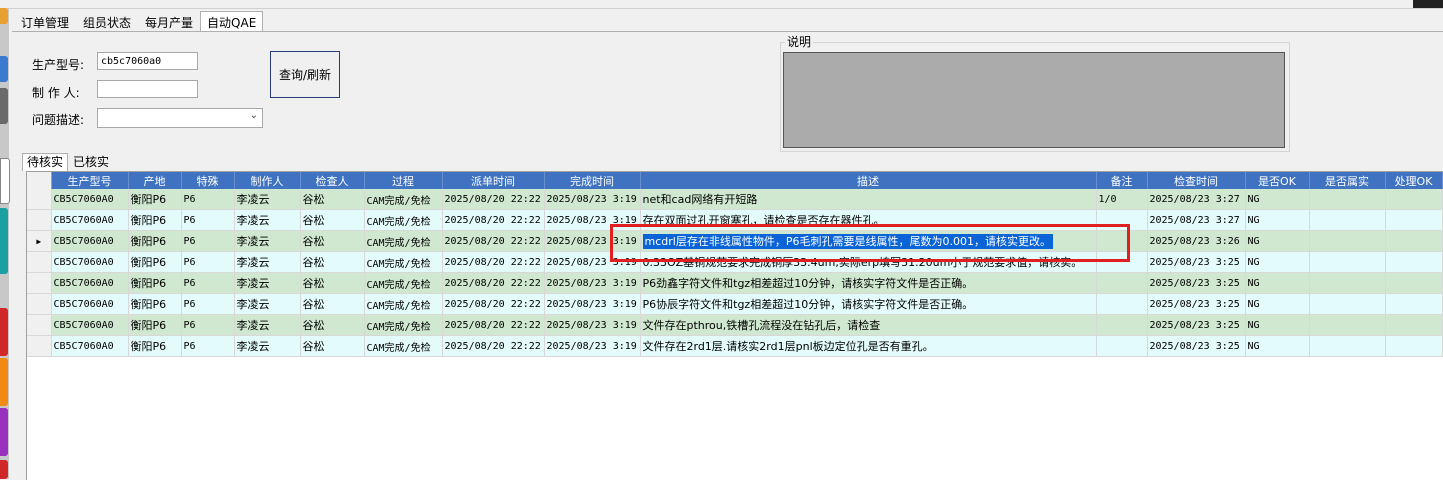  What do you see at coordinates (868, 346) in the screenshot?
I see `cell-description: 文件存在2rd1层.请核实2rd1层pnl板边定位孔是否有重孔。` at bounding box center [868, 346].